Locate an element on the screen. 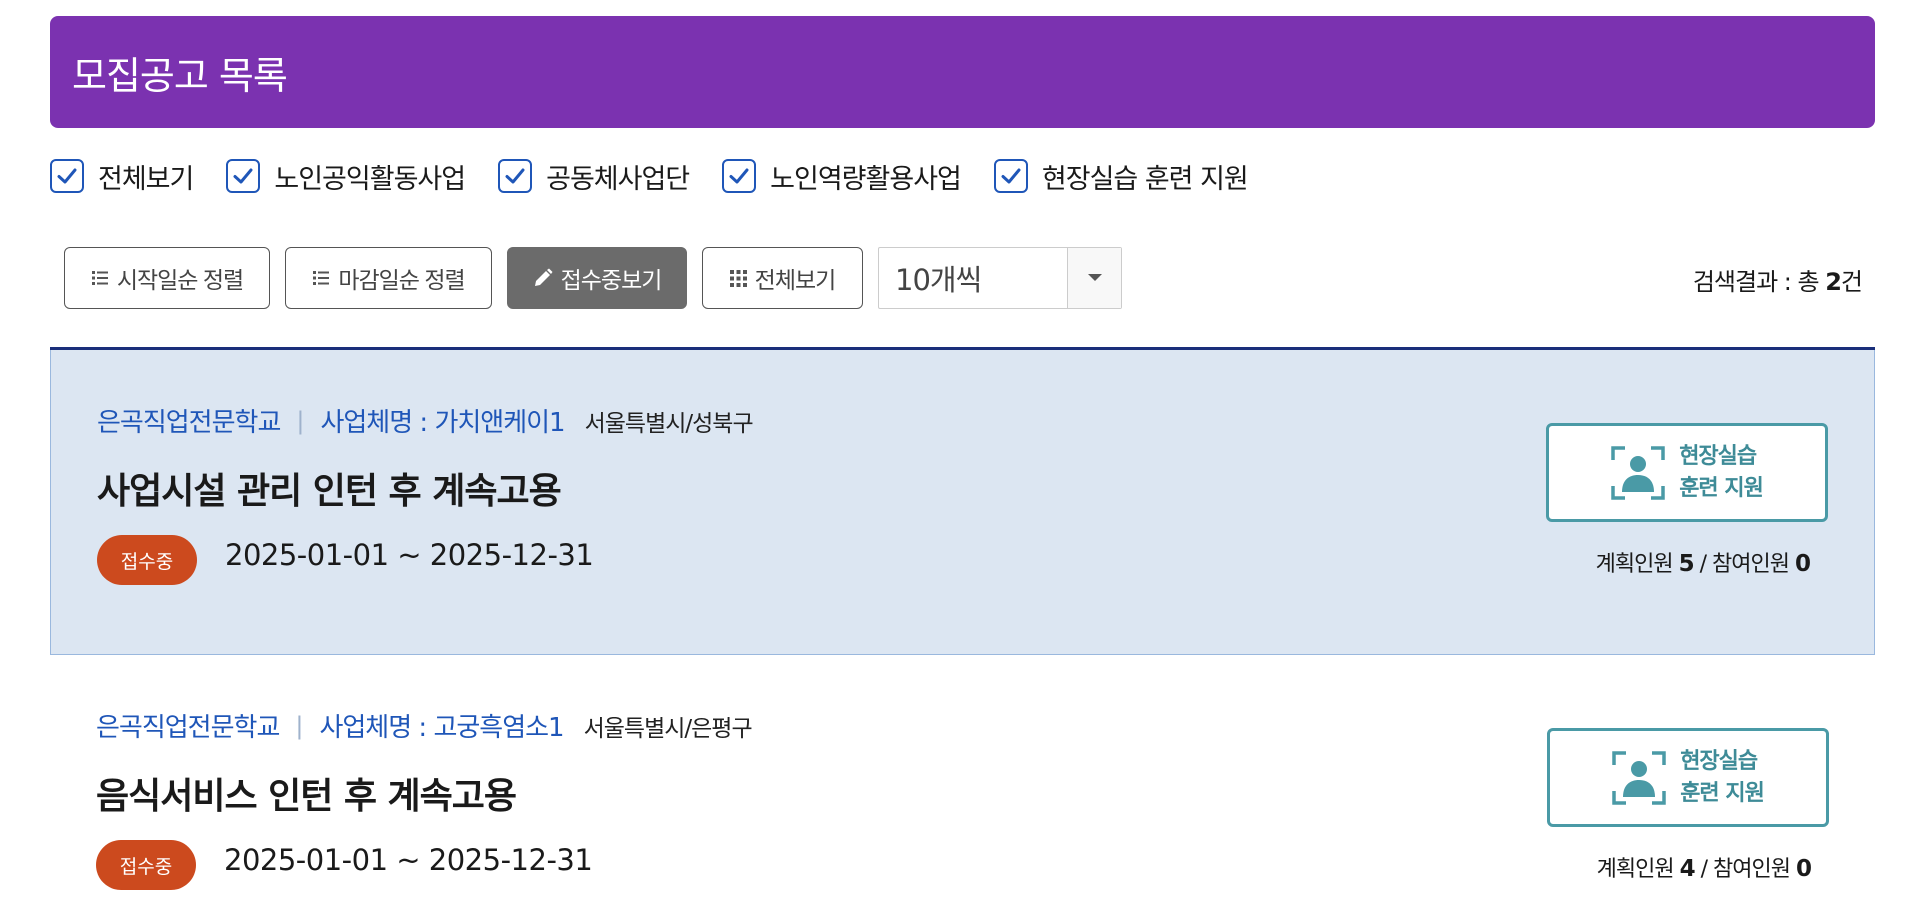 Image resolution: width=1922 pixels, height=922 pixels. filter-field-training: 현장실습 훈련 지원 is located at coordinates (1121, 176).